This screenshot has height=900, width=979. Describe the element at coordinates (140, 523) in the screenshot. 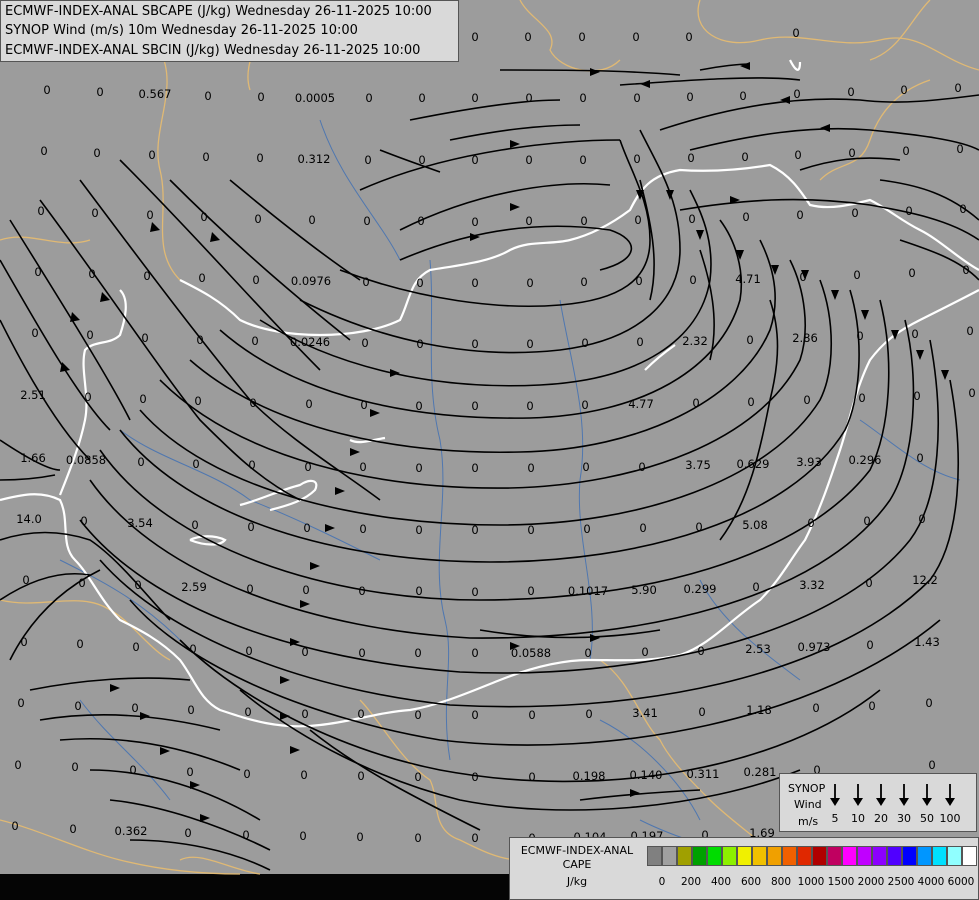

I see `index-value: 3.54` at that location.